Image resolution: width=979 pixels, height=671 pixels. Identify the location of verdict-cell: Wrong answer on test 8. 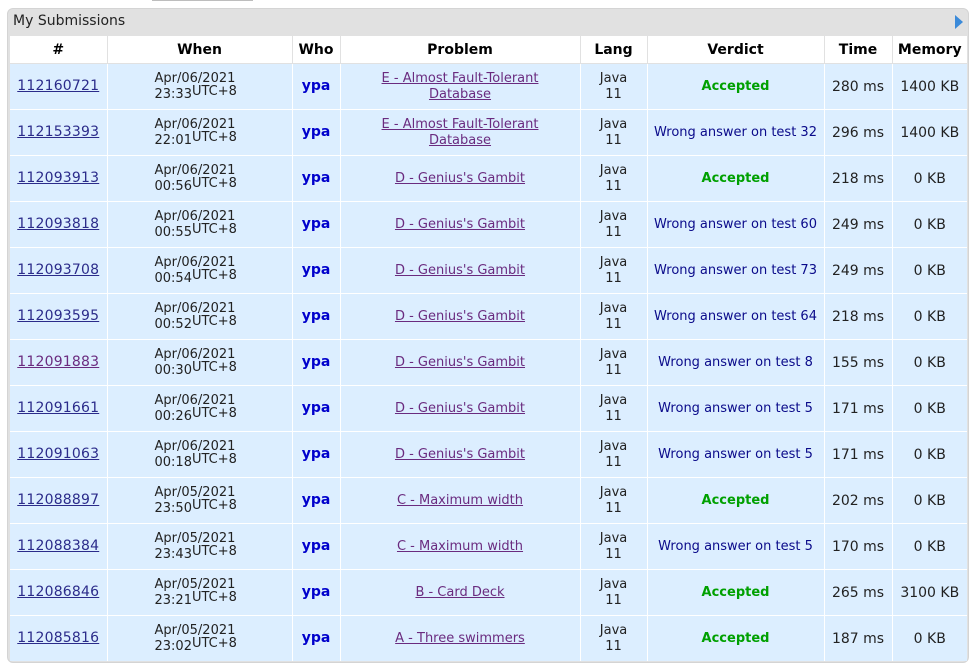
(736, 362).